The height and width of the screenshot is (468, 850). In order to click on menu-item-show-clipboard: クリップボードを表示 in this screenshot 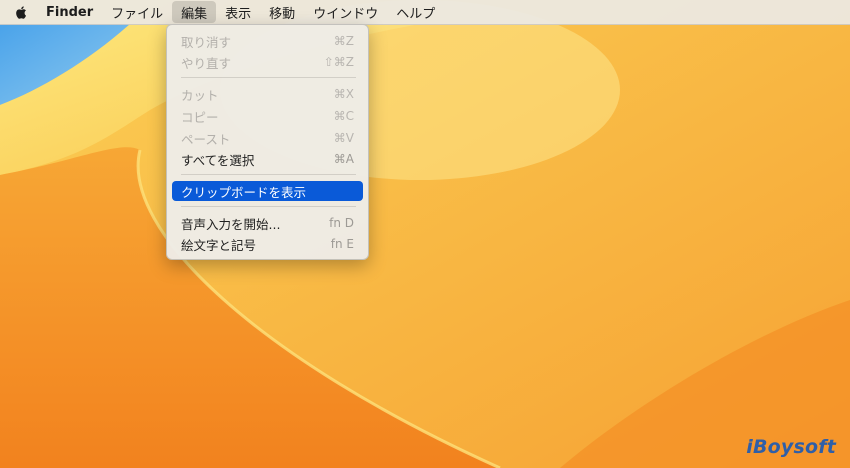, I will do `click(267, 191)`.